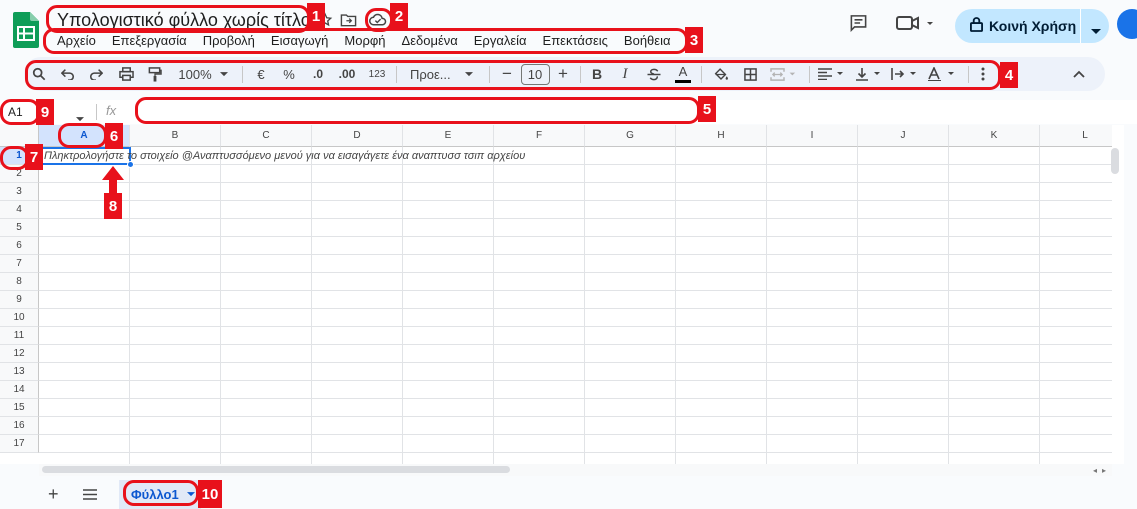 The image size is (1137, 509). I want to click on vertical-scrollbar, so click(1118, 294).